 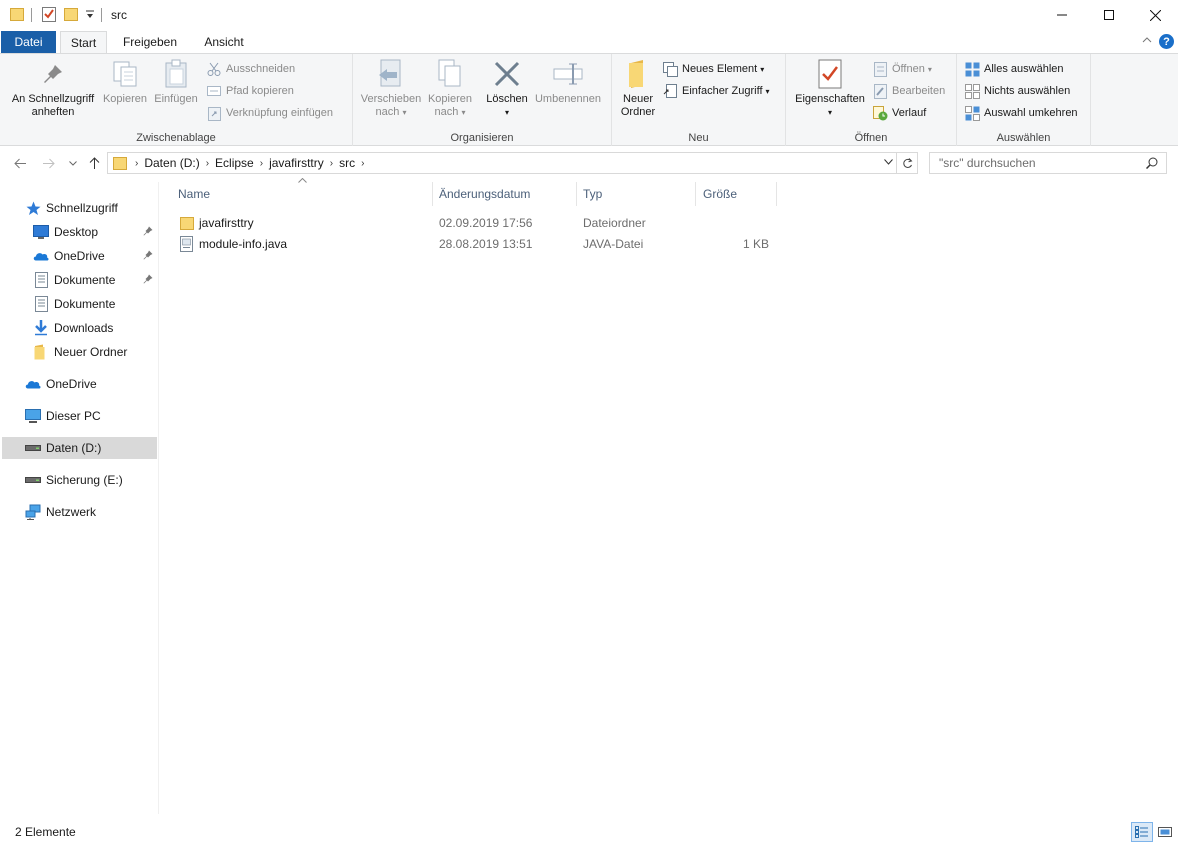 I want to click on customize-dropdown-icon, so click(x=90, y=16).